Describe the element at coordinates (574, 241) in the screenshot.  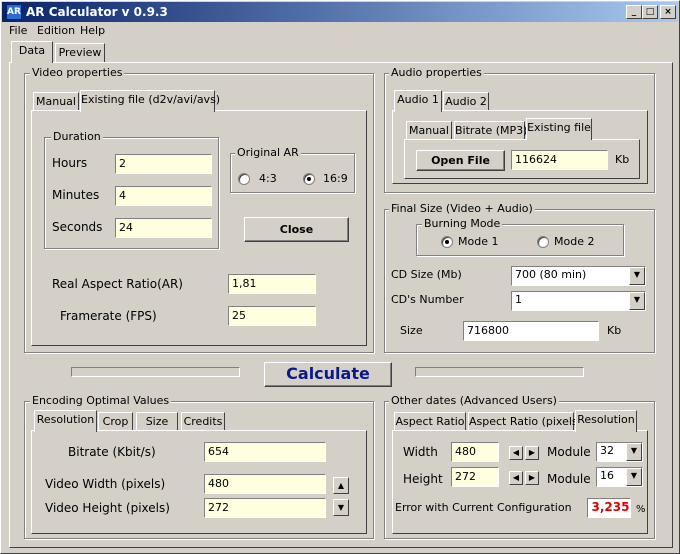
I see `mode-2-label: Mode 2` at that location.